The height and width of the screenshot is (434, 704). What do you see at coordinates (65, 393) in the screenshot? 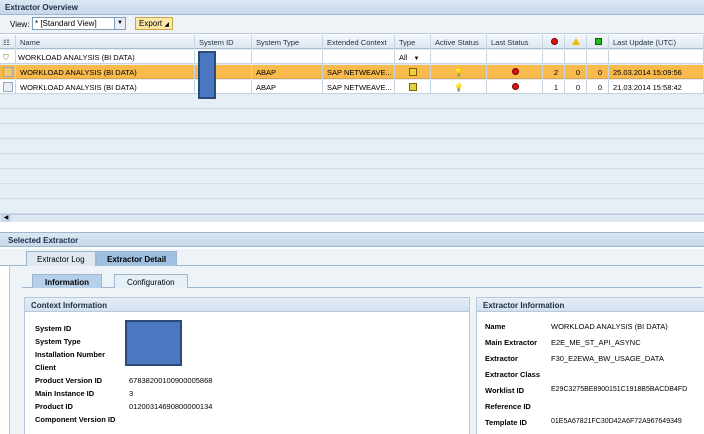
I see `label-main-instance-id: Main Instance ID` at bounding box center [65, 393].